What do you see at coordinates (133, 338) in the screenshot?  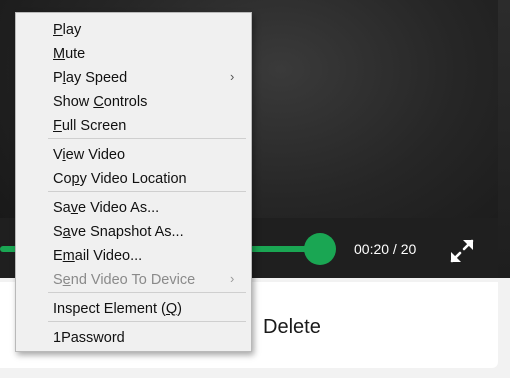 I see `menu-item-1password: 1Password` at bounding box center [133, 338].